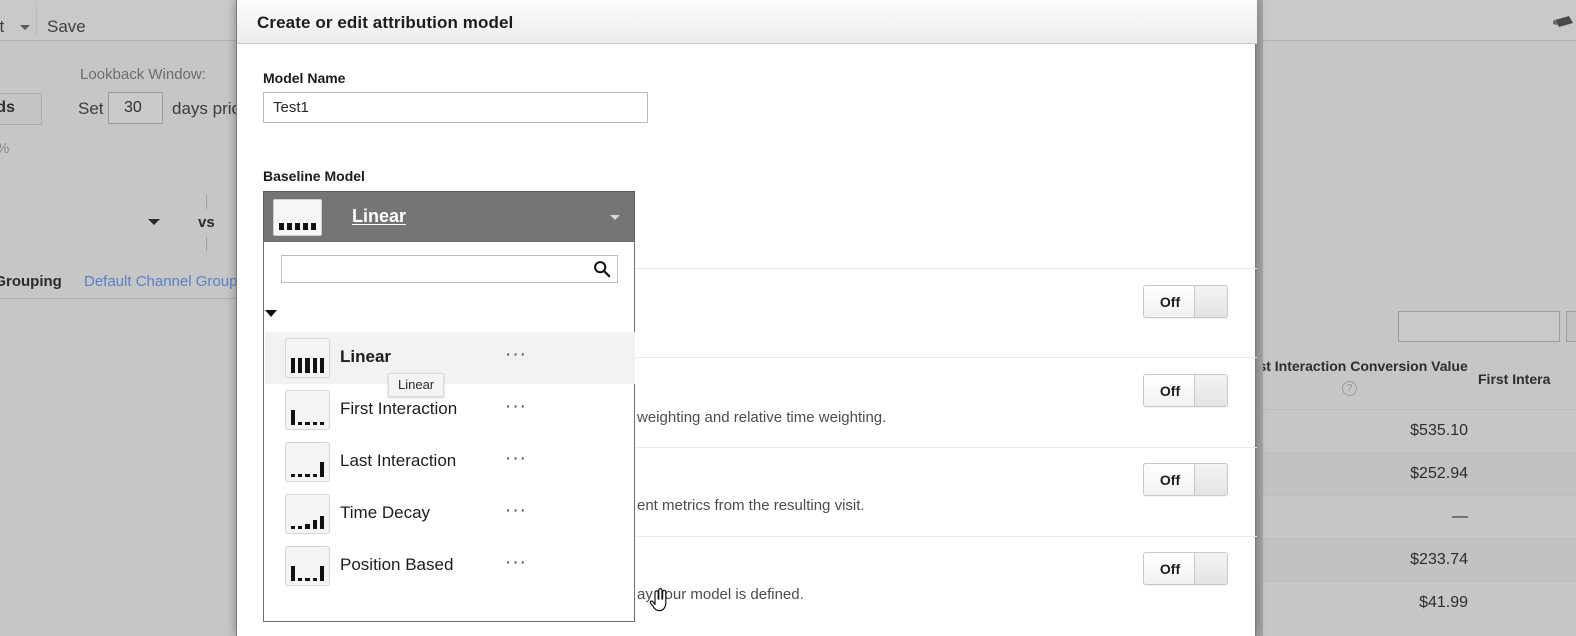  What do you see at coordinates (7, 107) in the screenshot?
I see `ads-chip-label: e Ads` at bounding box center [7, 107].